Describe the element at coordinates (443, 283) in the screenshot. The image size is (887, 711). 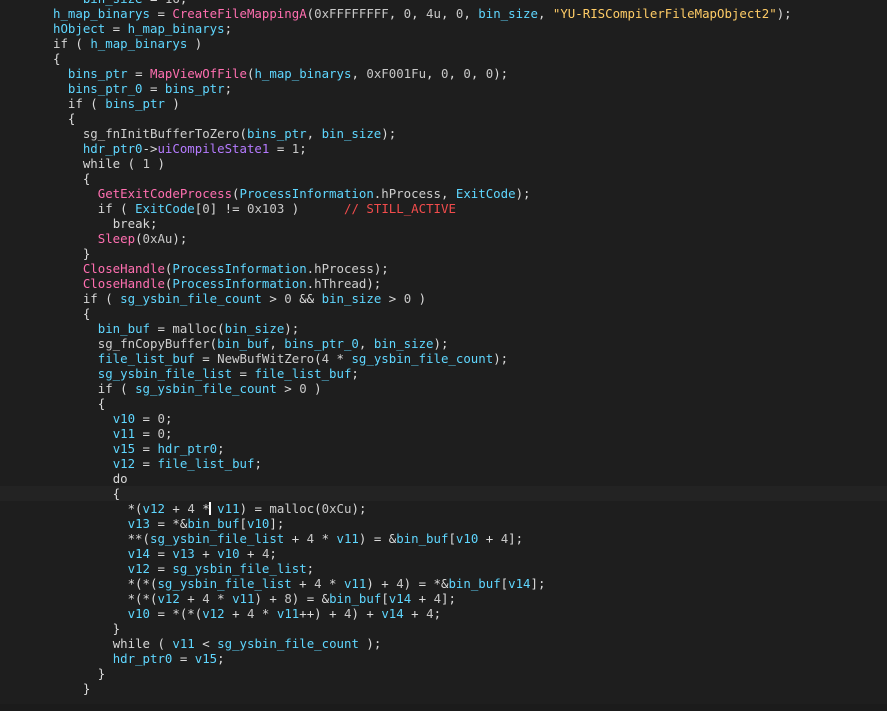
I see `code-line: CloseHandle(ProcessInformation.hThread);` at that location.